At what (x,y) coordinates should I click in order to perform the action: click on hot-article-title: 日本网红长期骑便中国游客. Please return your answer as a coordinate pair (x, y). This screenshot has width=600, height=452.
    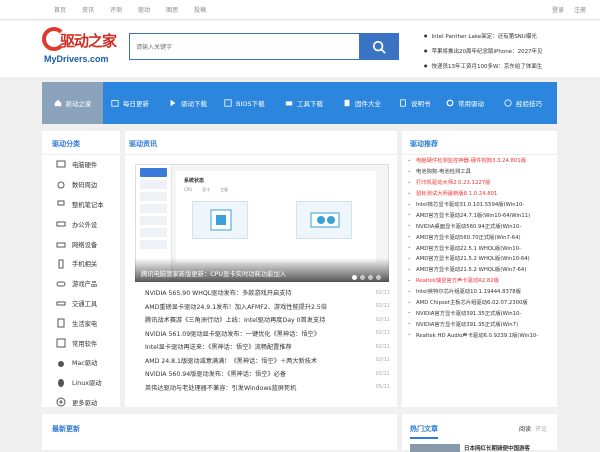
    Looking at the image, I should click on (497, 448).